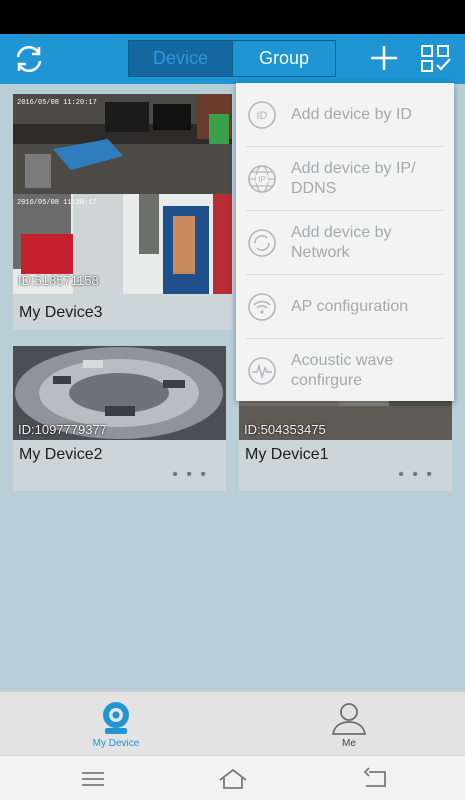 The image size is (465, 800). I want to click on device-card: ID:1097779377 My Device2 • • •, so click(119, 418).